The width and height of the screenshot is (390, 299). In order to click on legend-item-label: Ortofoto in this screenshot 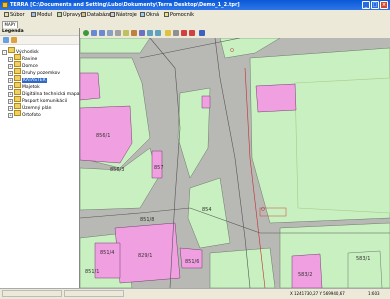, I will do `click(31, 115)`.